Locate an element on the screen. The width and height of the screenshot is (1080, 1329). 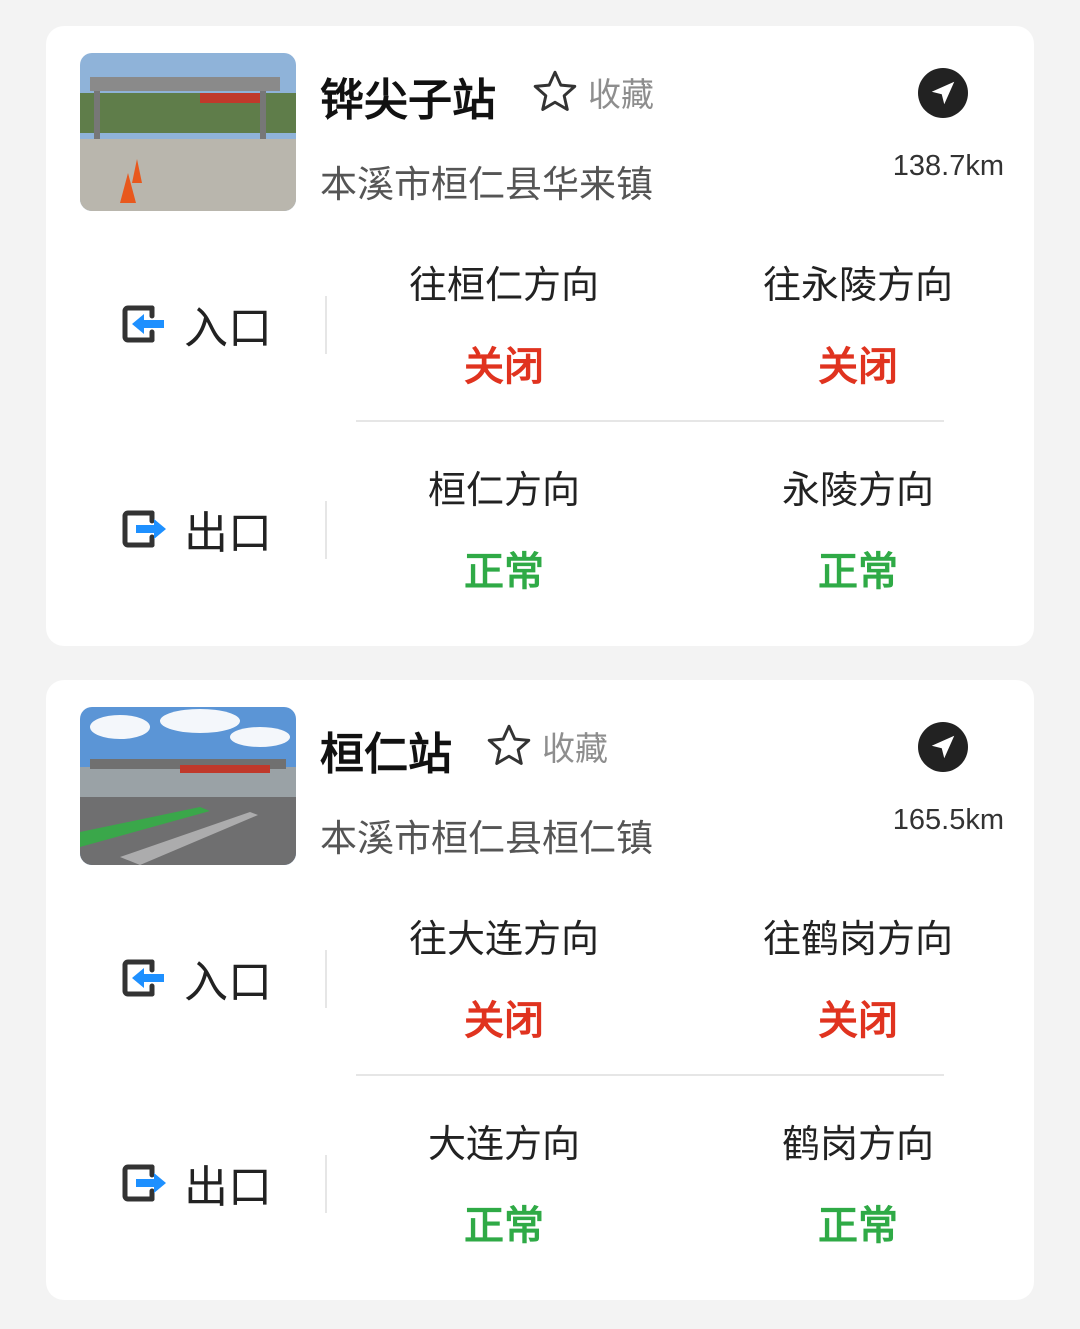
direction-cell: 往永陵方向 关闭 is located at coordinates (858, 323).